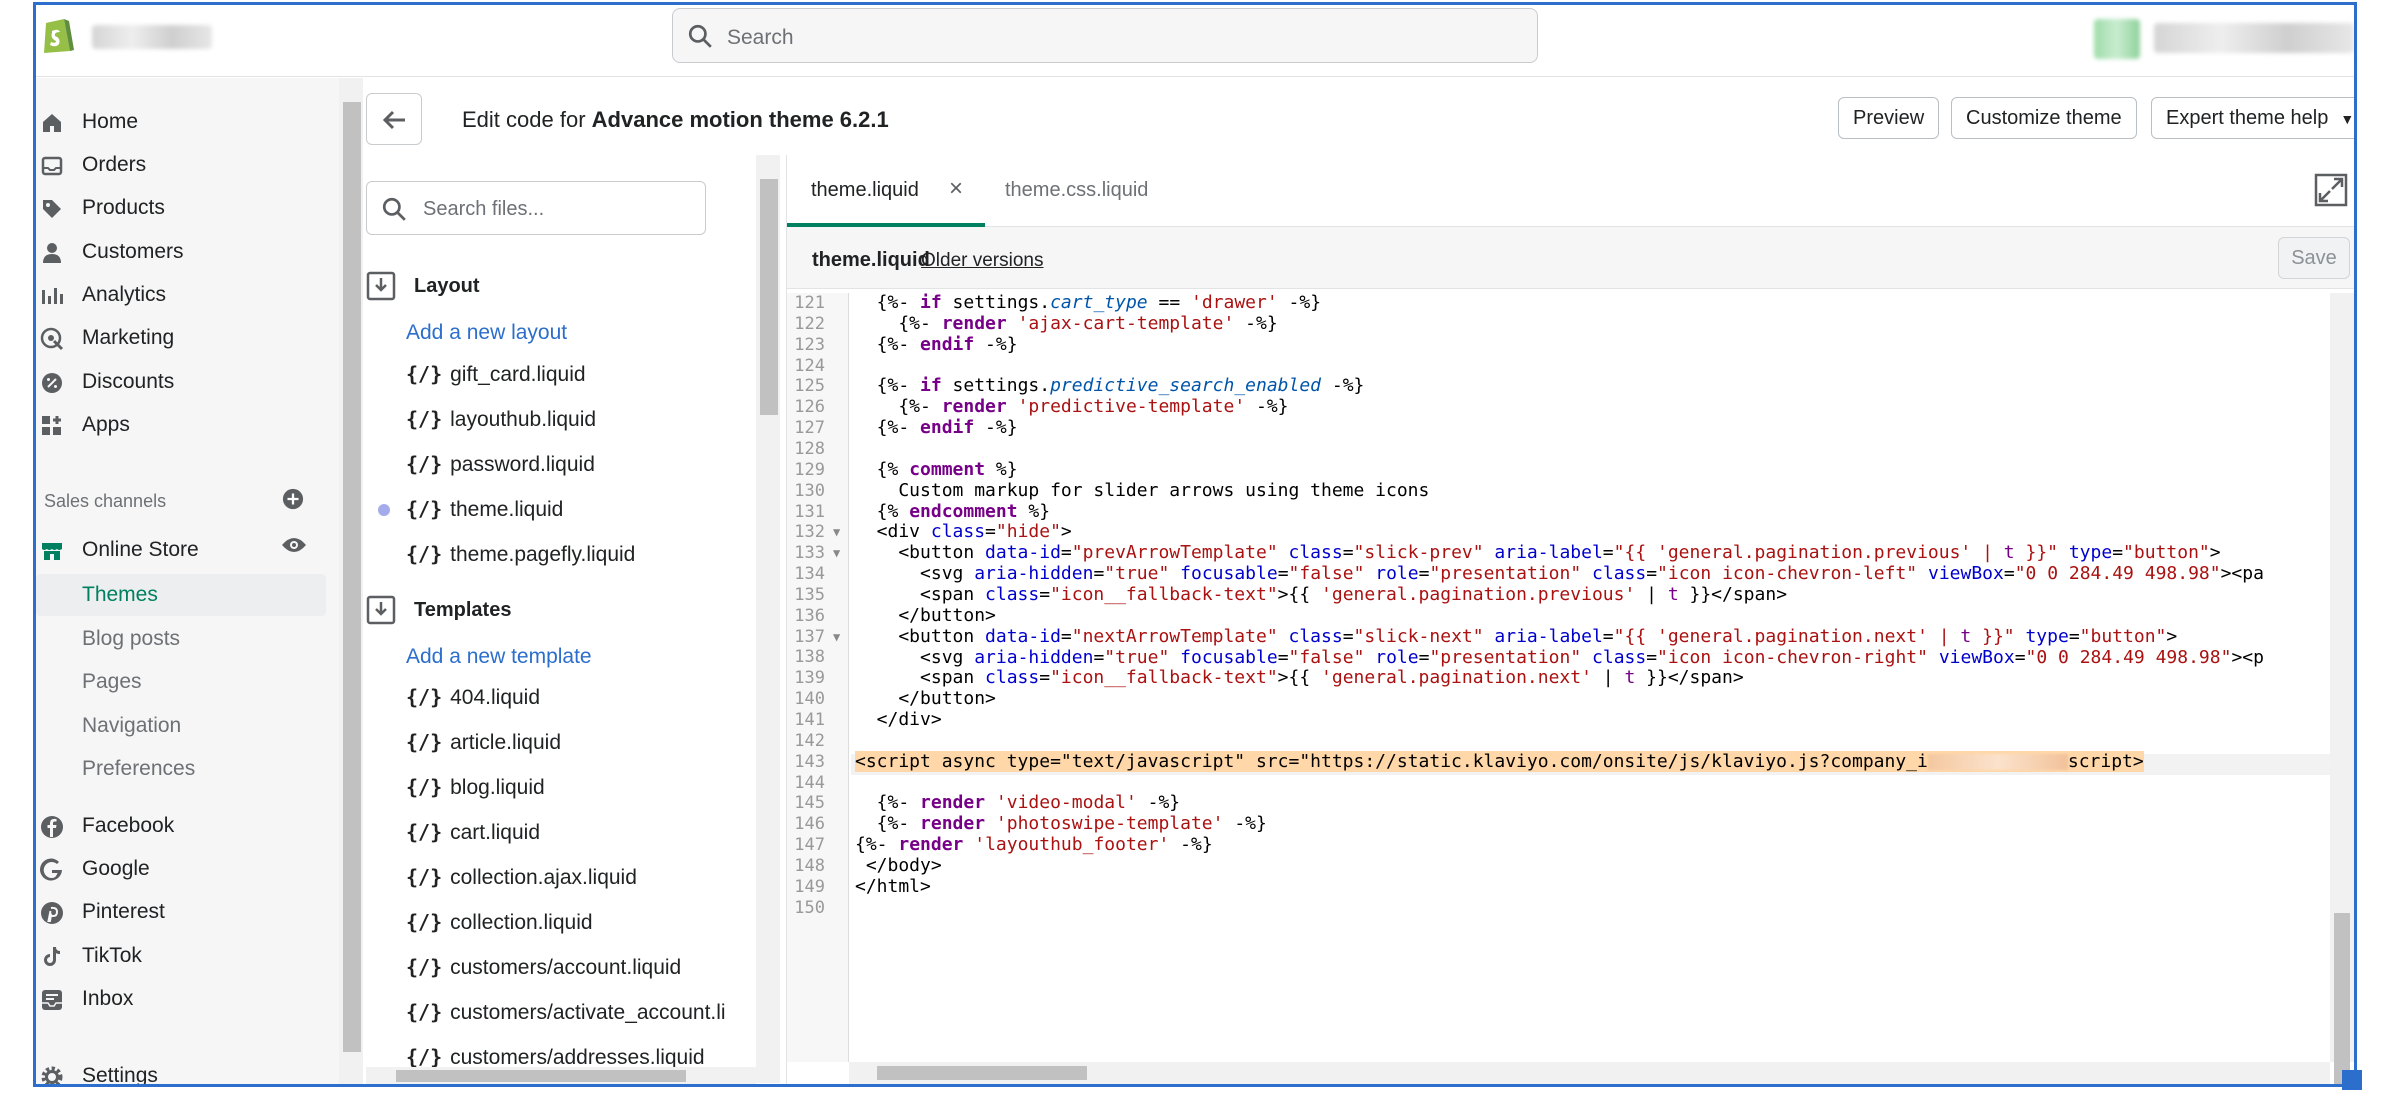 Image resolution: width=2384 pixels, height=1120 pixels. What do you see at coordinates (131, 639) in the screenshot?
I see `sidebar-item-blog-posts: Blog posts` at bounding box center [131, 639].